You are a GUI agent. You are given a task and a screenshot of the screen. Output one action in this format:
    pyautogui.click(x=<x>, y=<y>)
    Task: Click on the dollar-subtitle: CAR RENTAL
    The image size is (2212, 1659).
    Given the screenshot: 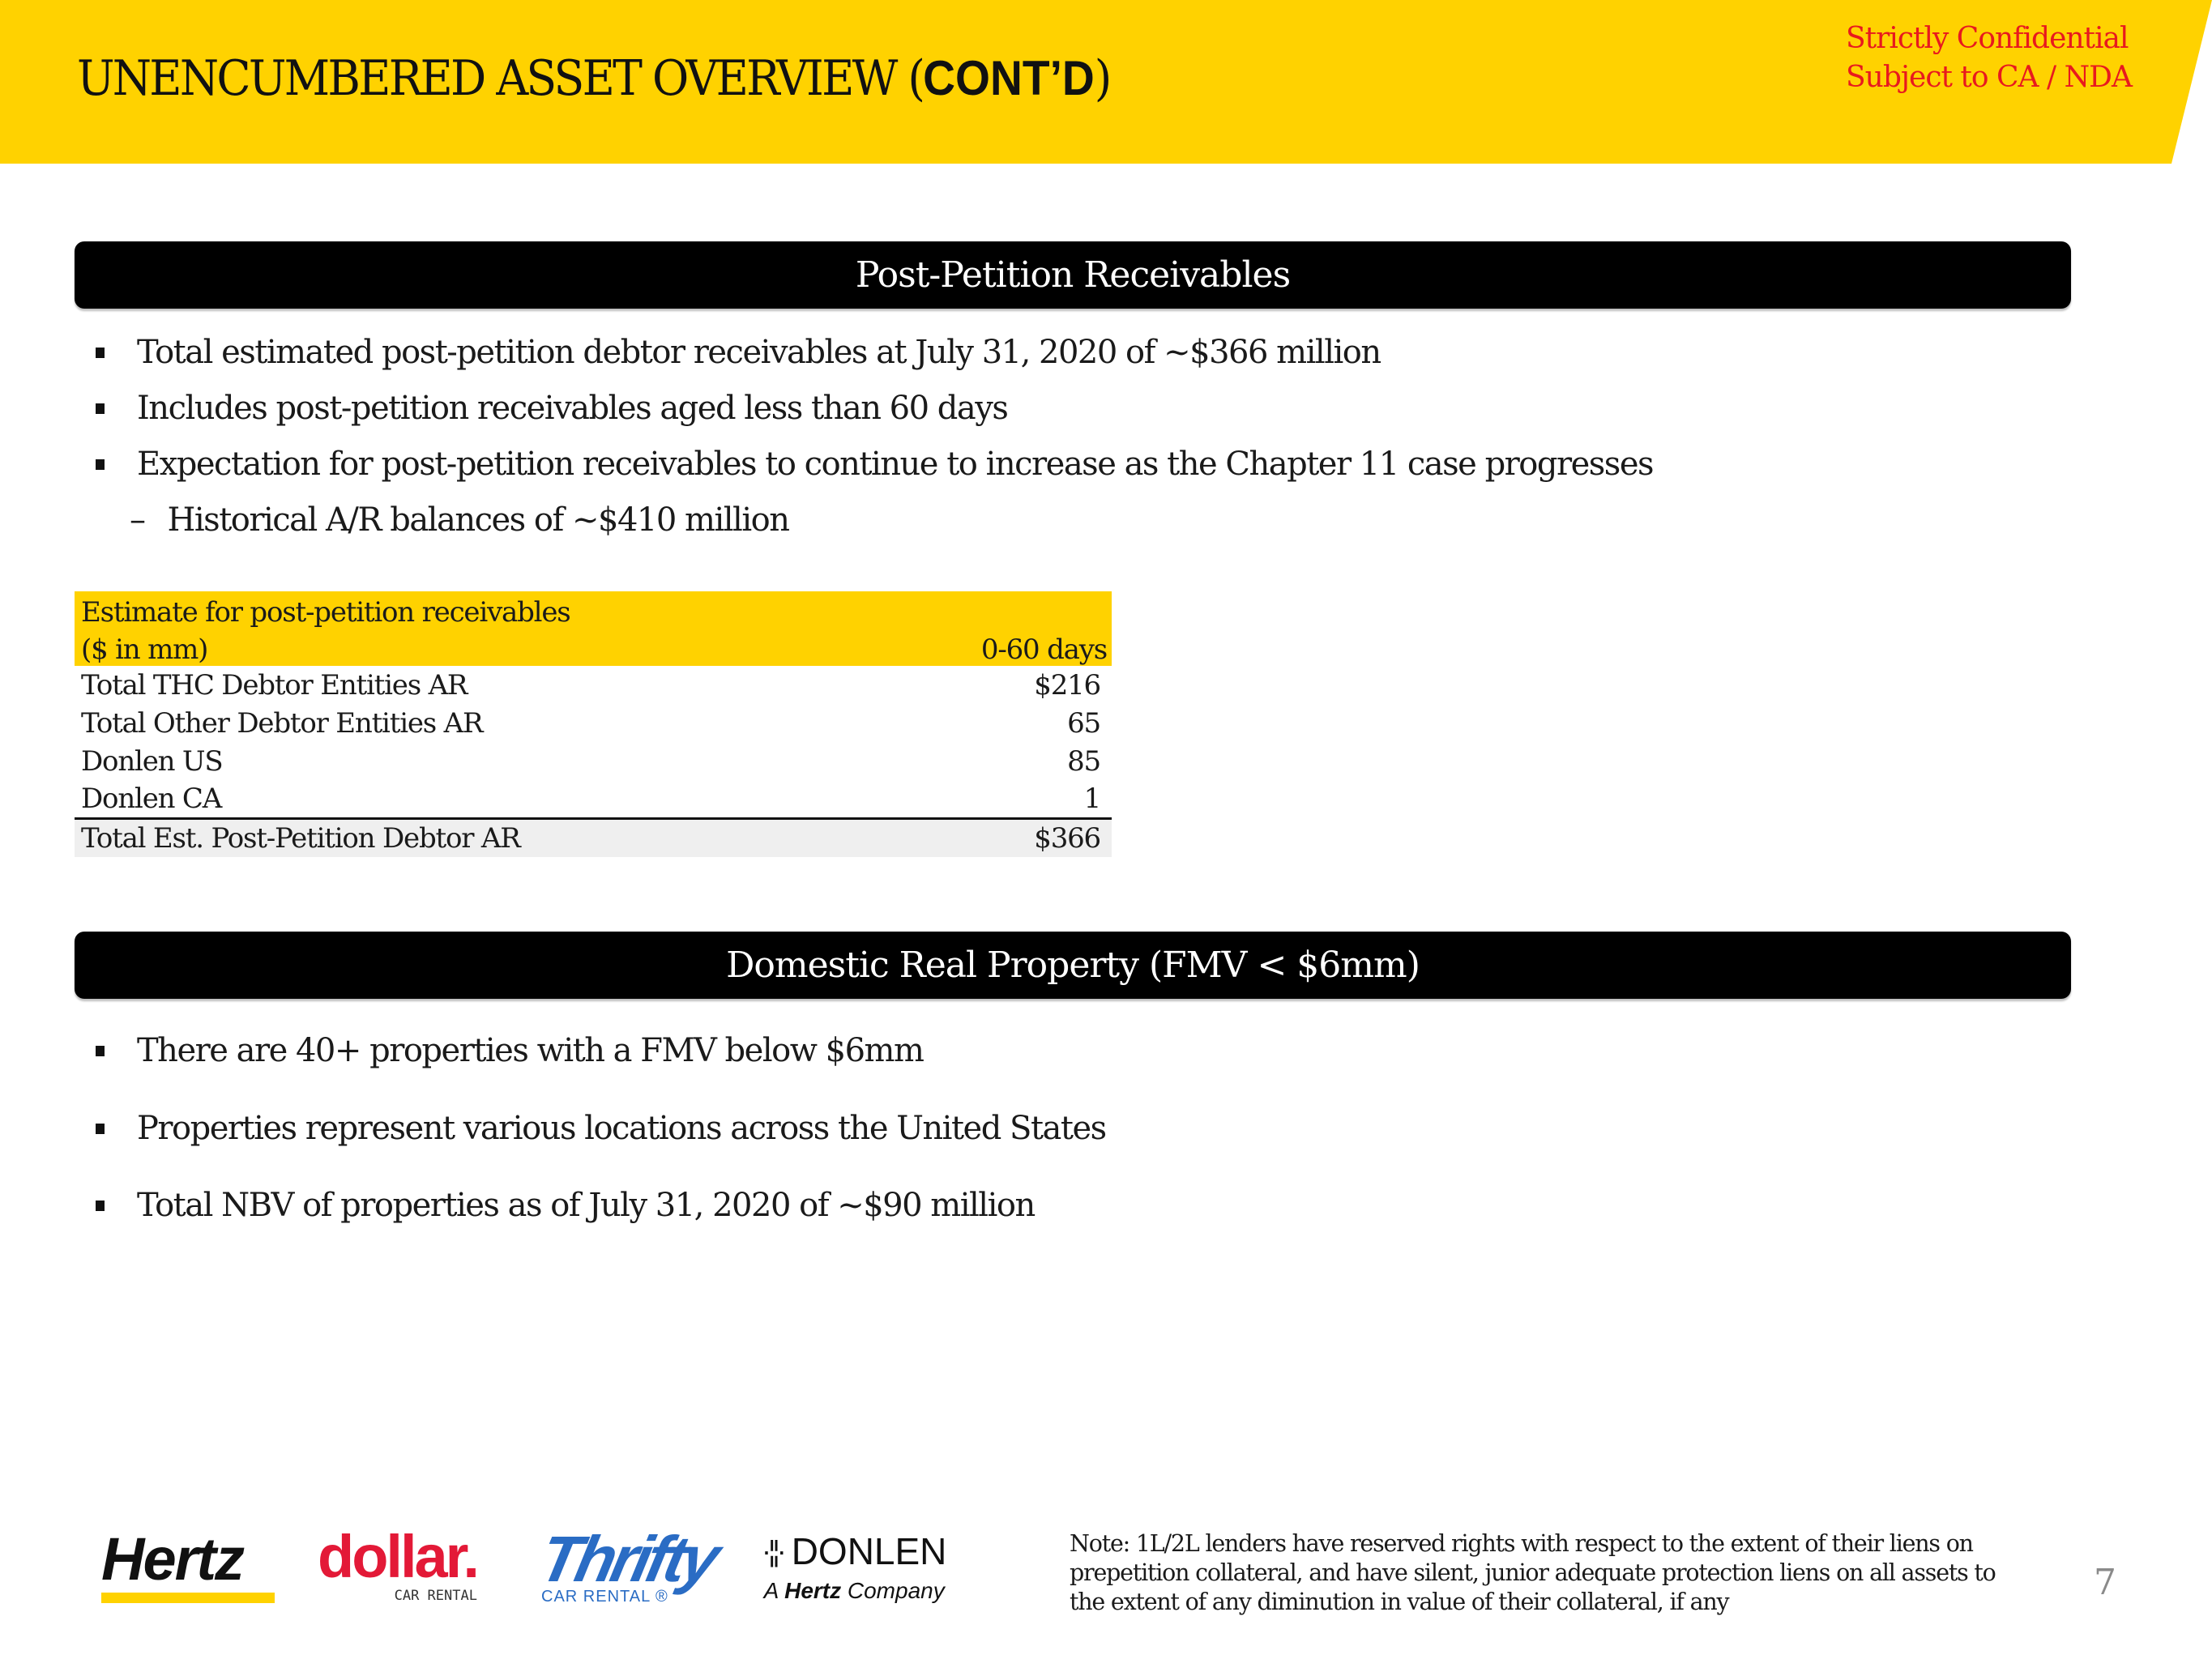 What is the action you would take?
    pyautogui.click(x=435, y=1596)
    